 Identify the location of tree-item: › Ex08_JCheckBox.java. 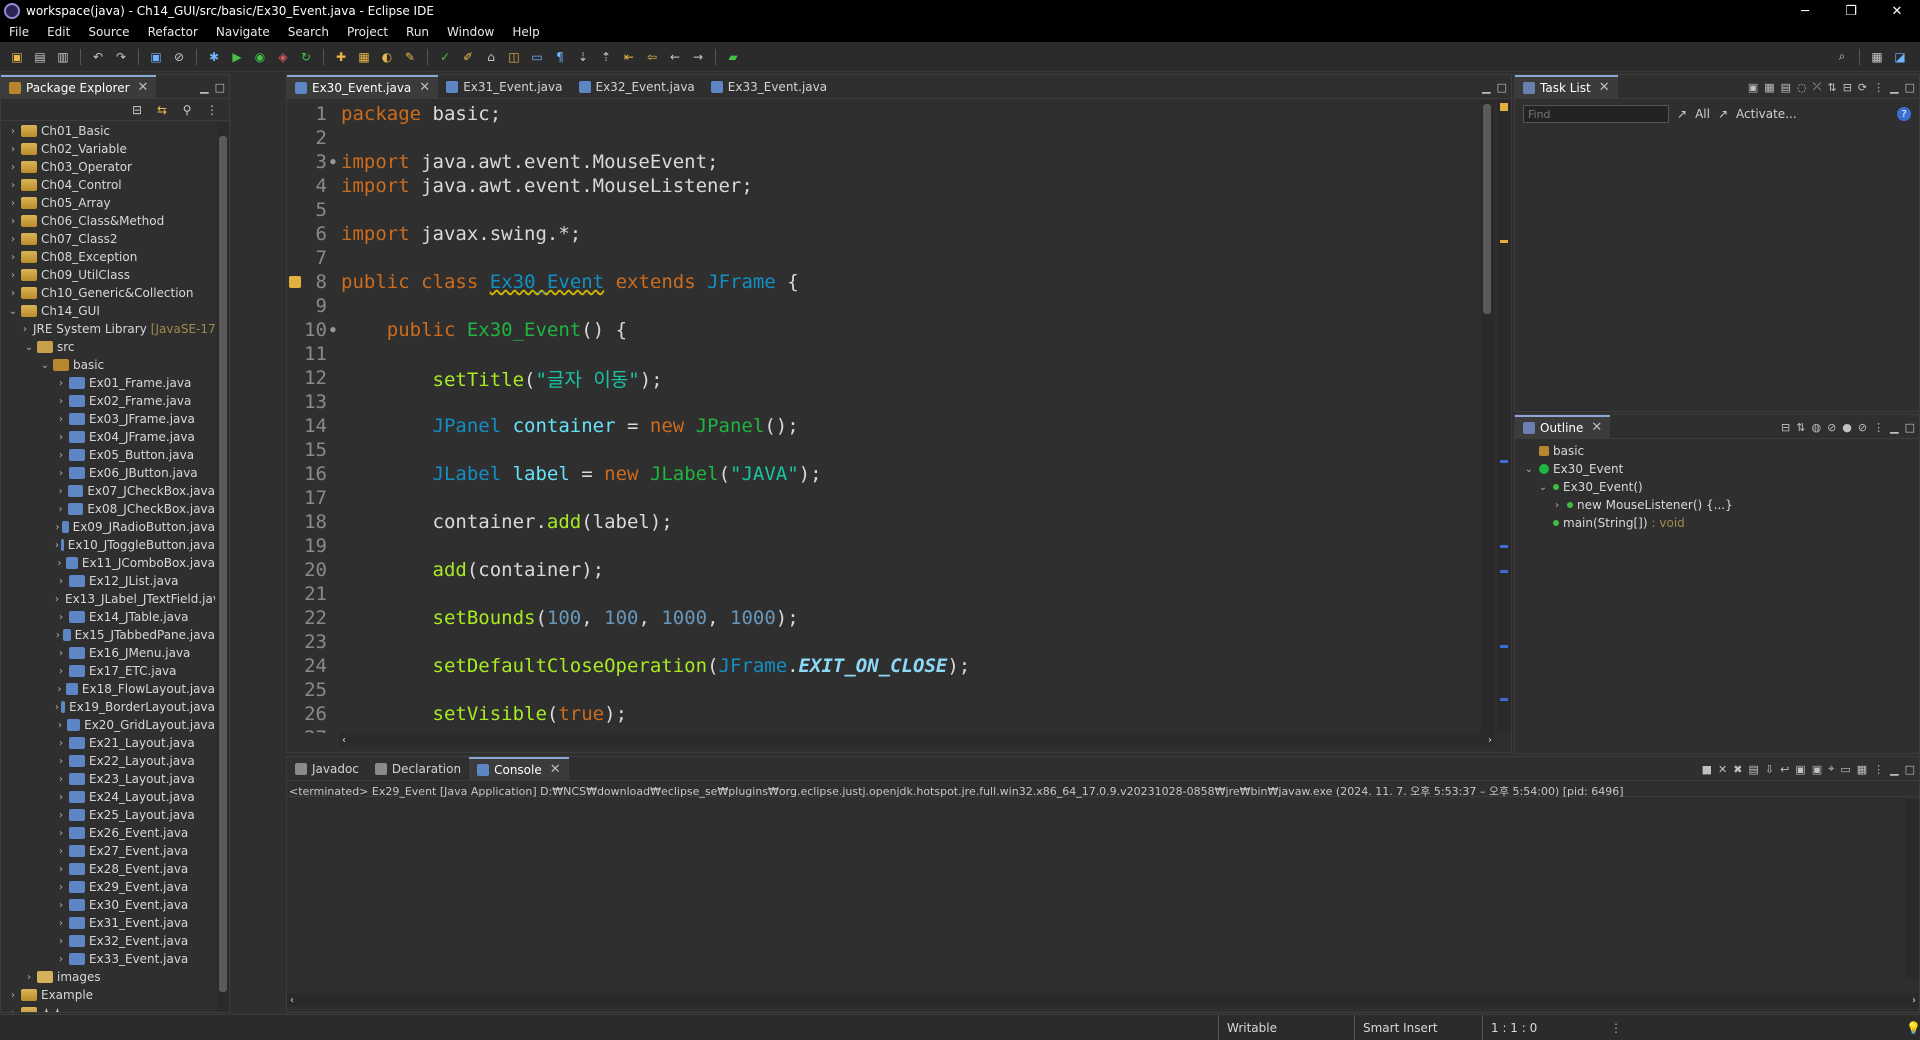
(108, 509).